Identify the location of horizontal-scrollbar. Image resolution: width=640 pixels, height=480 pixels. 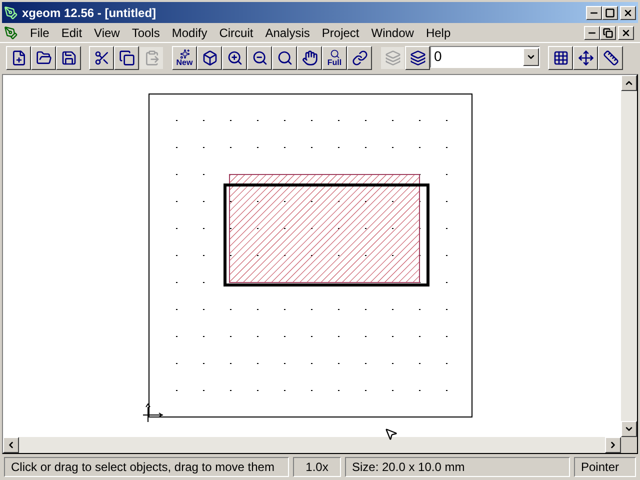
(312, 445).